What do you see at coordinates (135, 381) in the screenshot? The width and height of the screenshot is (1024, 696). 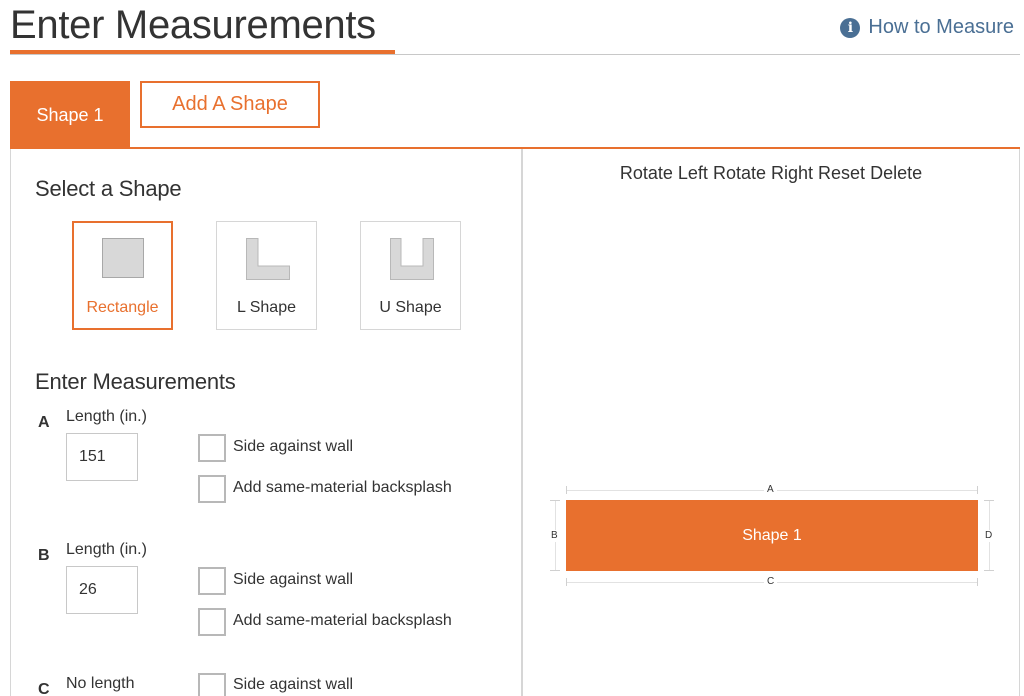 I see `enter-measurements-heading: Enter Measurements` at bounding box center [135, 381].